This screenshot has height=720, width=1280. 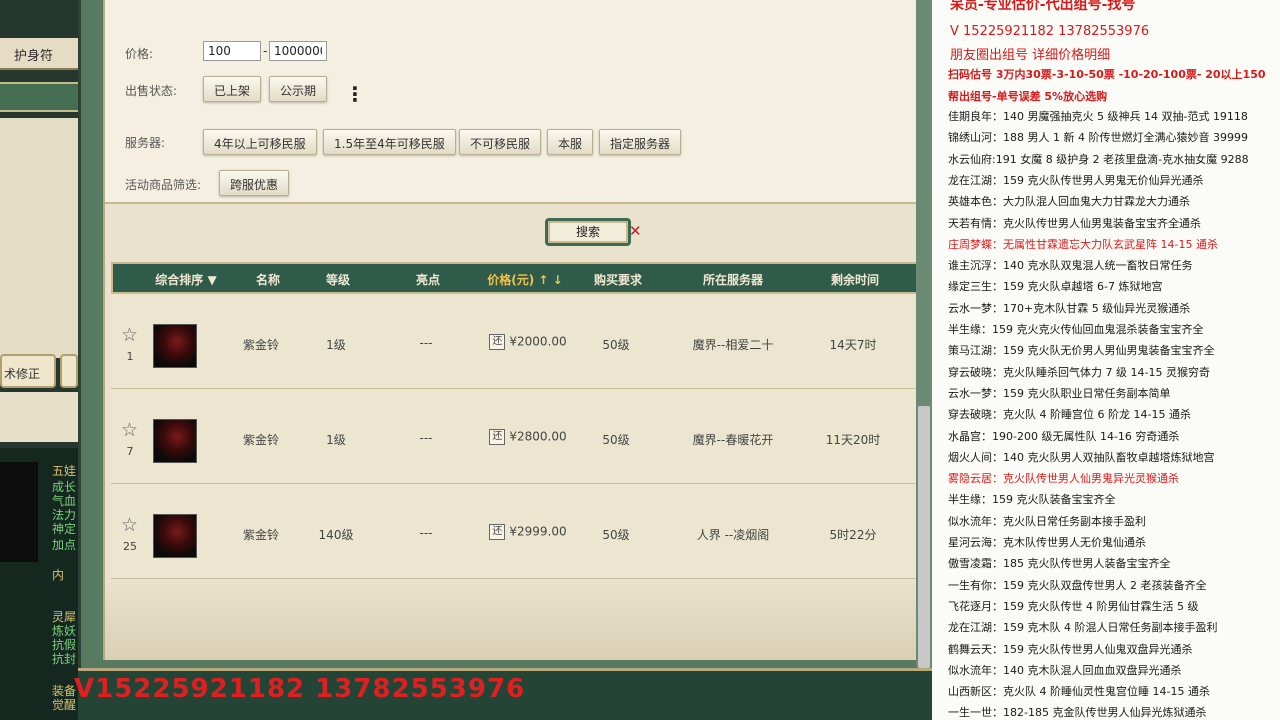 What do you see at coordinates (1047, 542) in the screenshot?
I see `ad-line: 星河云海：克木队传世男人无价鬼仙通杀` at bounding box center [1047, 542].